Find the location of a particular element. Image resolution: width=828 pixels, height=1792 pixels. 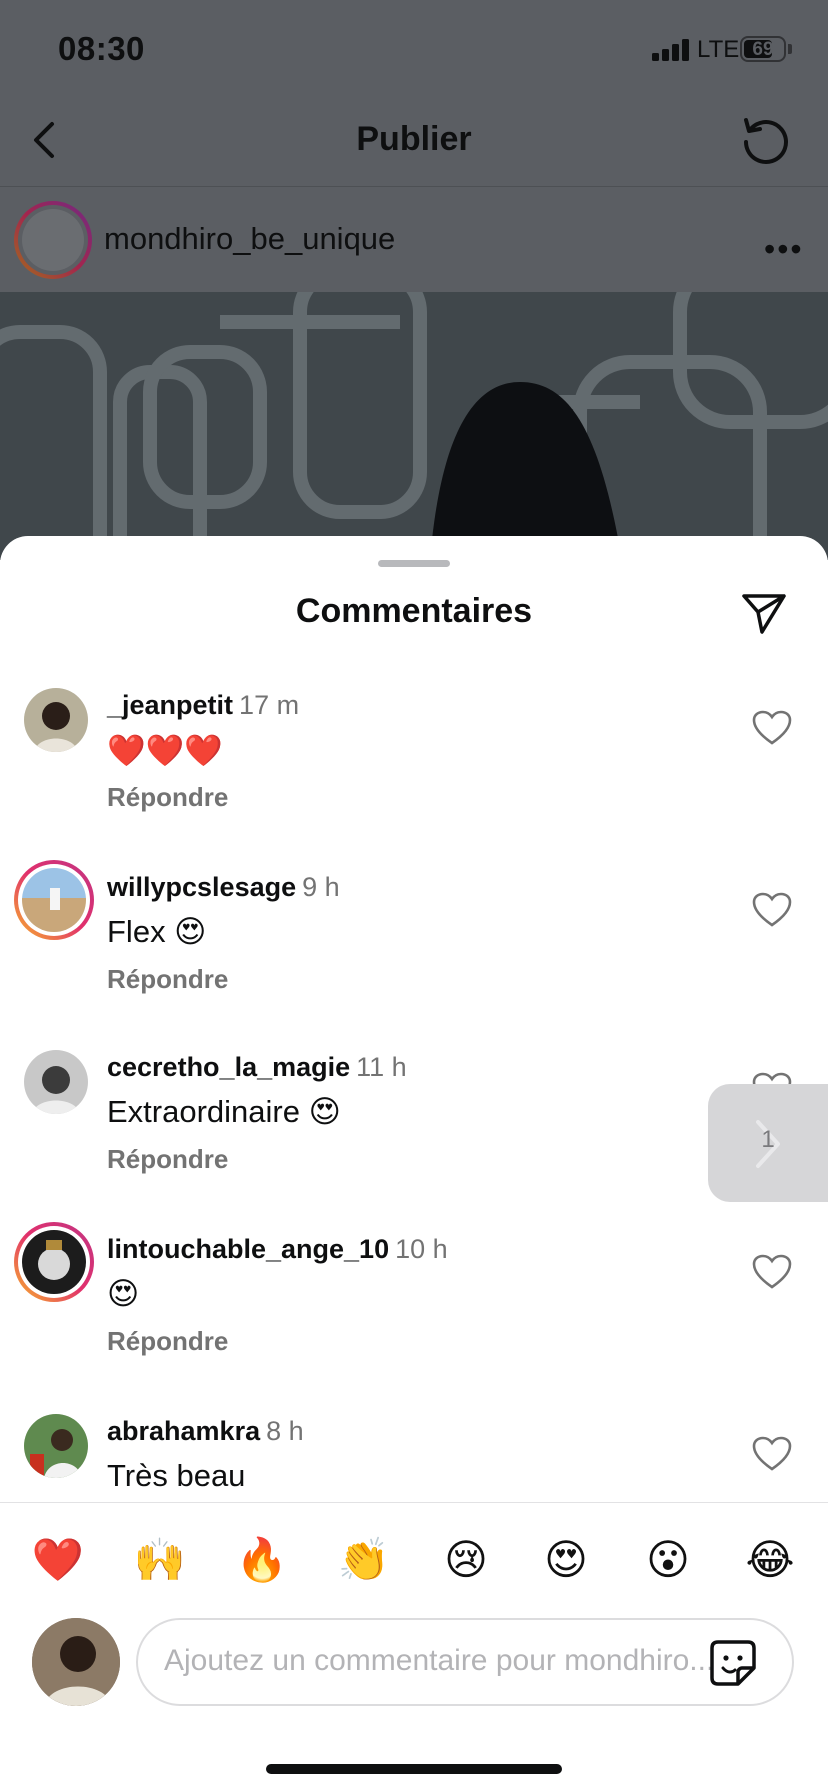

emoji-heart-button: ❤️ is located at coordinates (58, 1560).